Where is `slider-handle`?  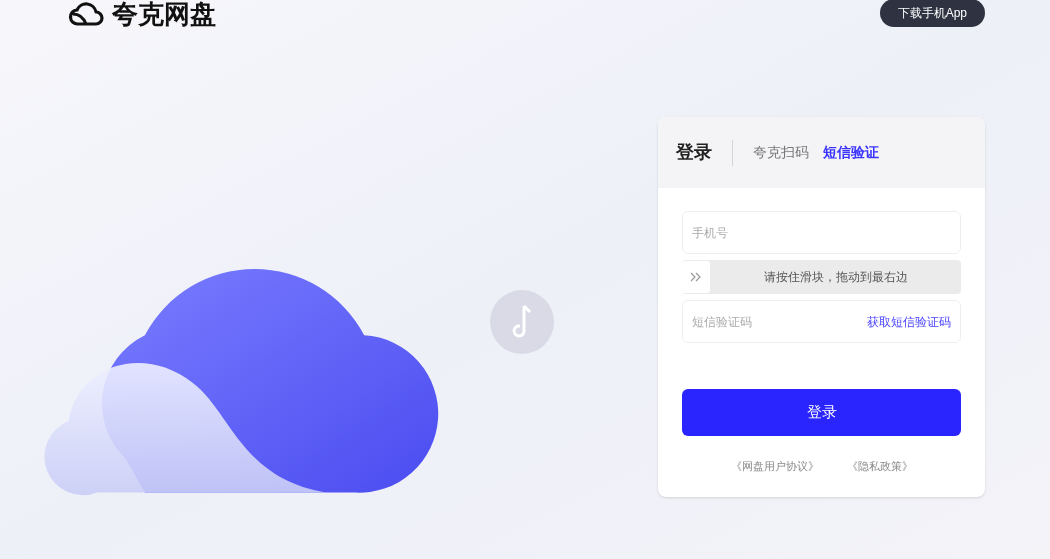 slider-handle is located at coordinates (696, 277).